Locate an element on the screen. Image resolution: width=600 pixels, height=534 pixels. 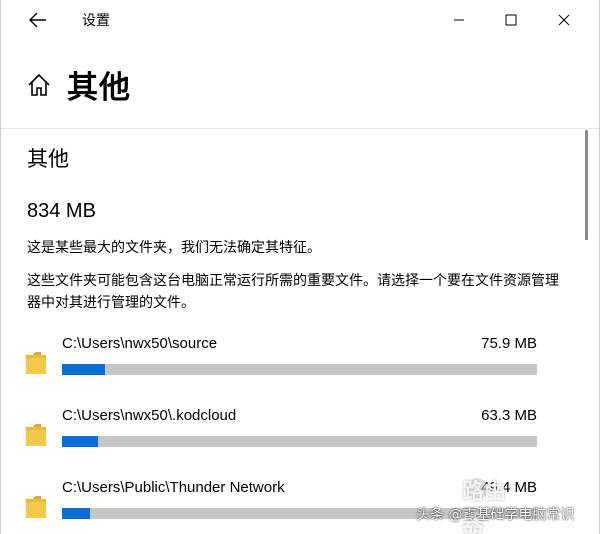
folder-path: C:\Users\nwx50\.kodcloud is located at coordinates (149, 415).